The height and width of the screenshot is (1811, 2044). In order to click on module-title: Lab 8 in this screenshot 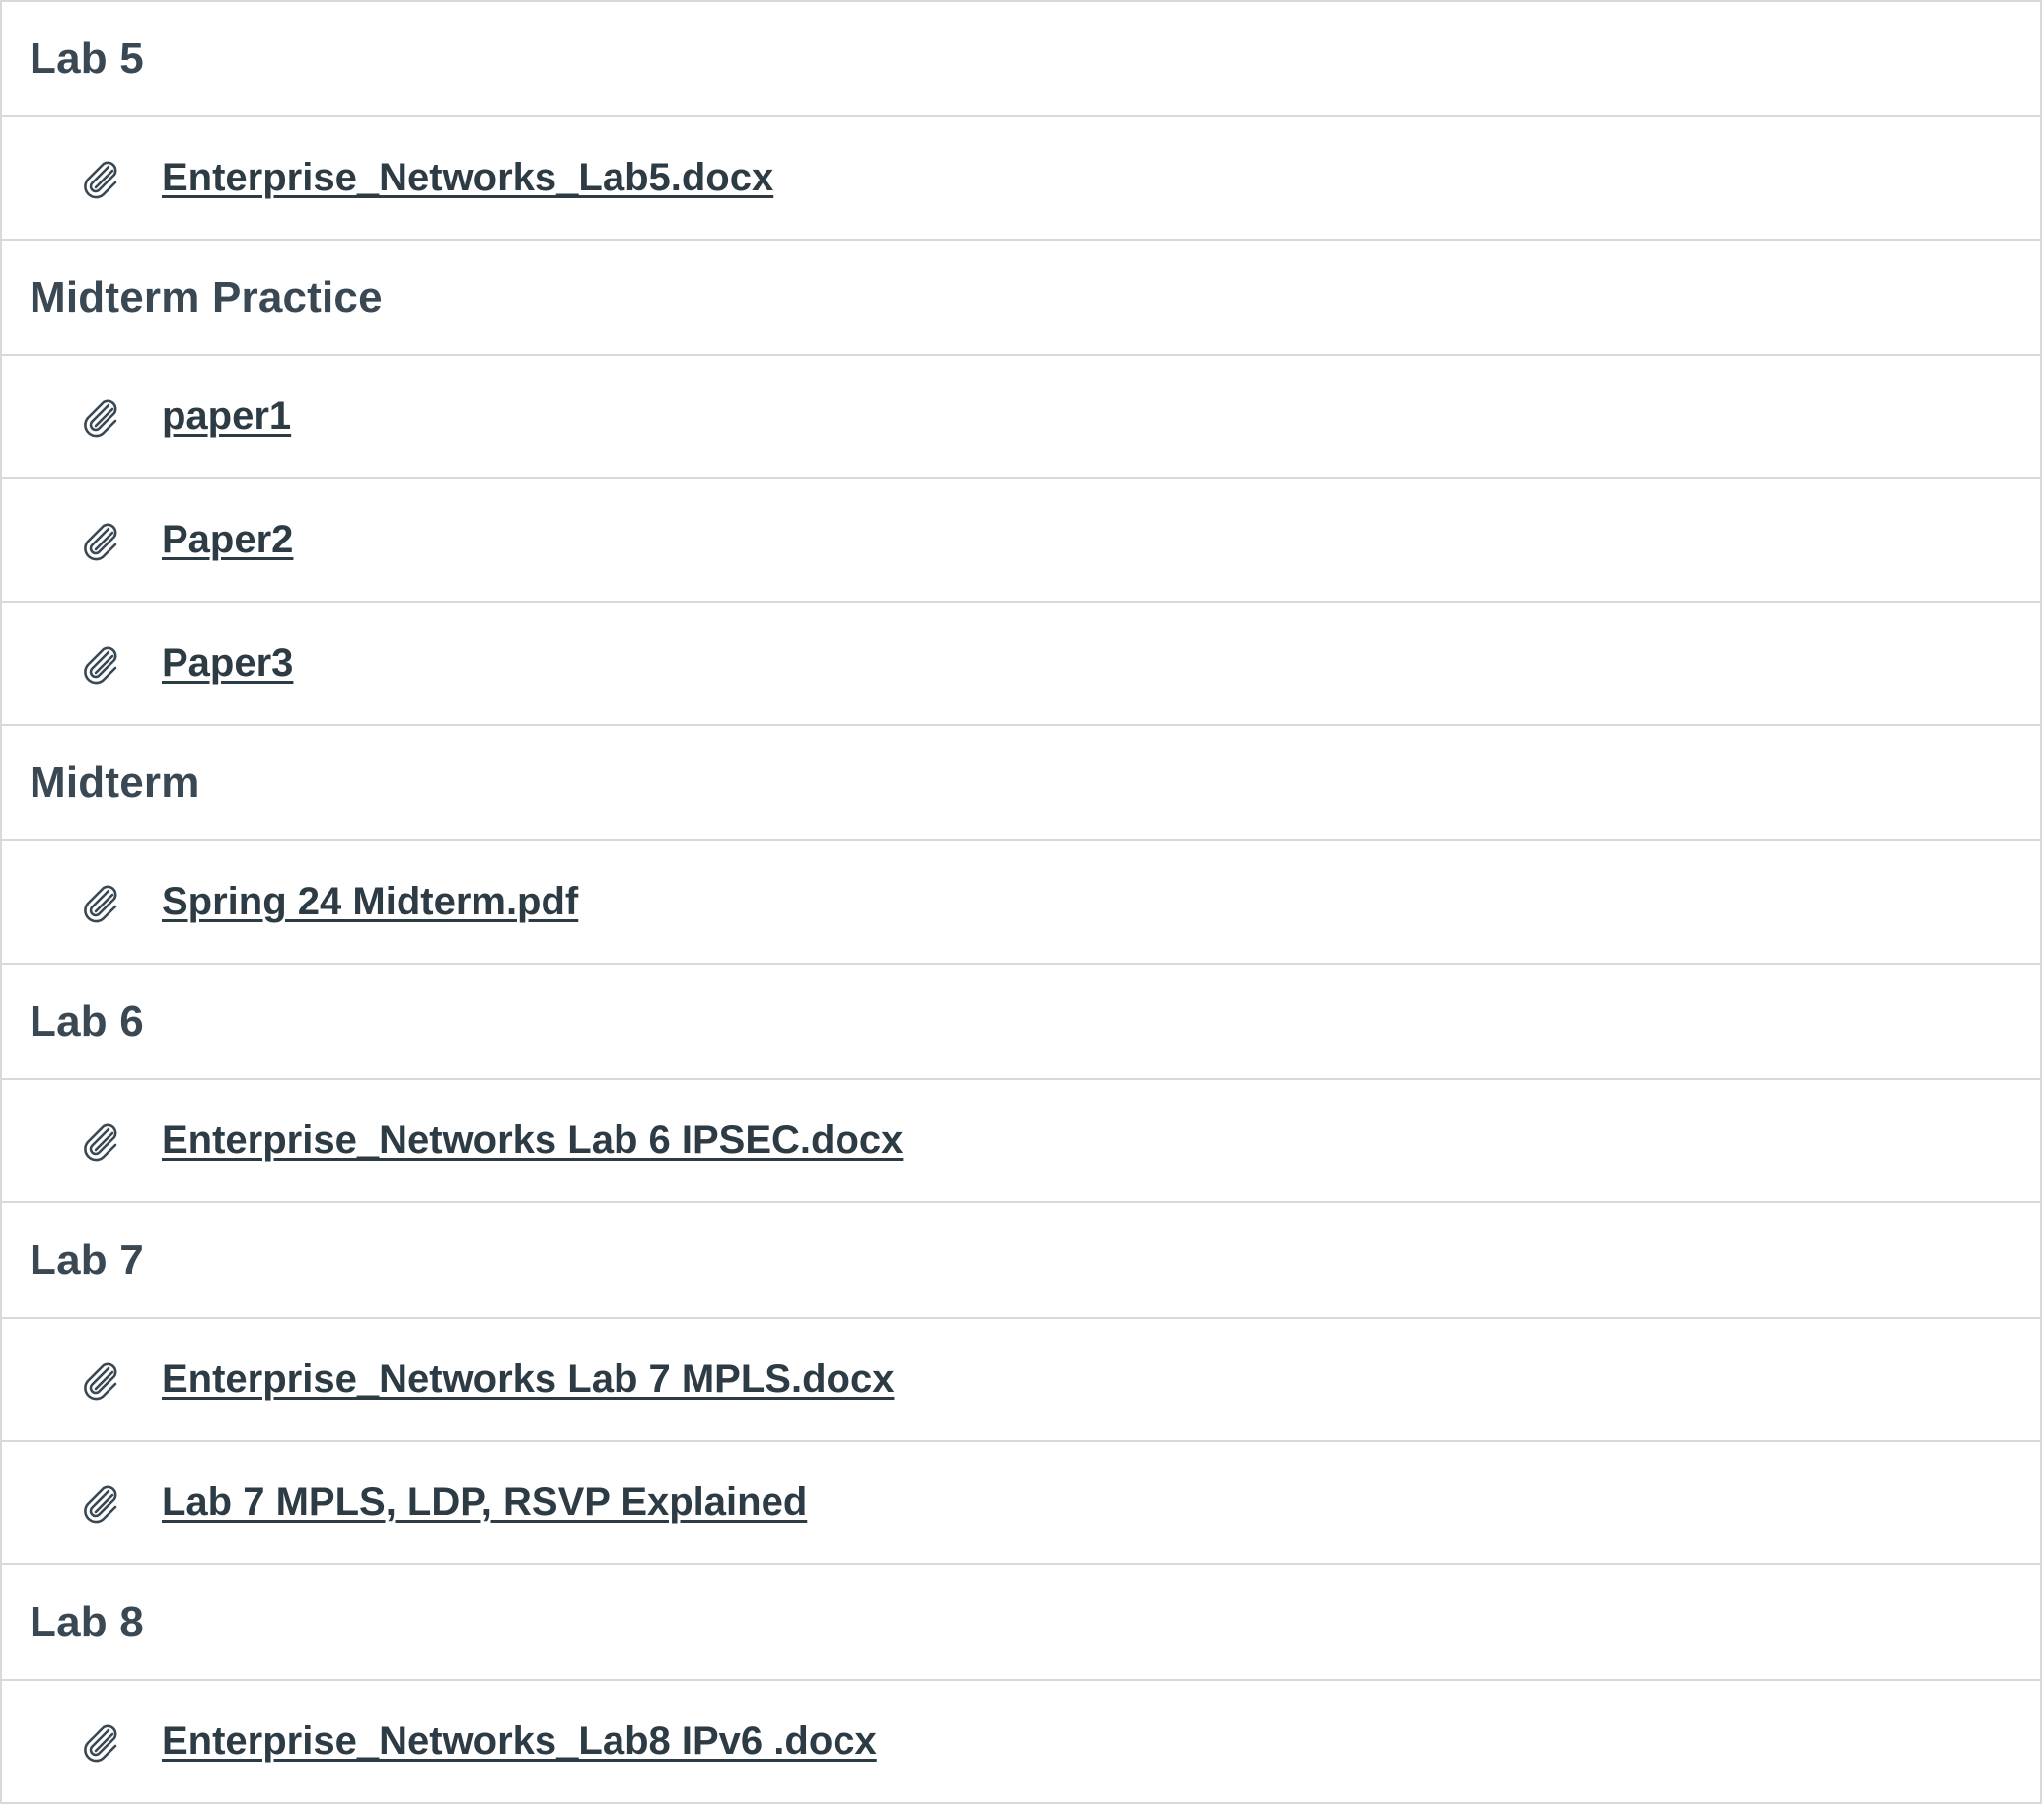, I will do `click(87, 1622)`.